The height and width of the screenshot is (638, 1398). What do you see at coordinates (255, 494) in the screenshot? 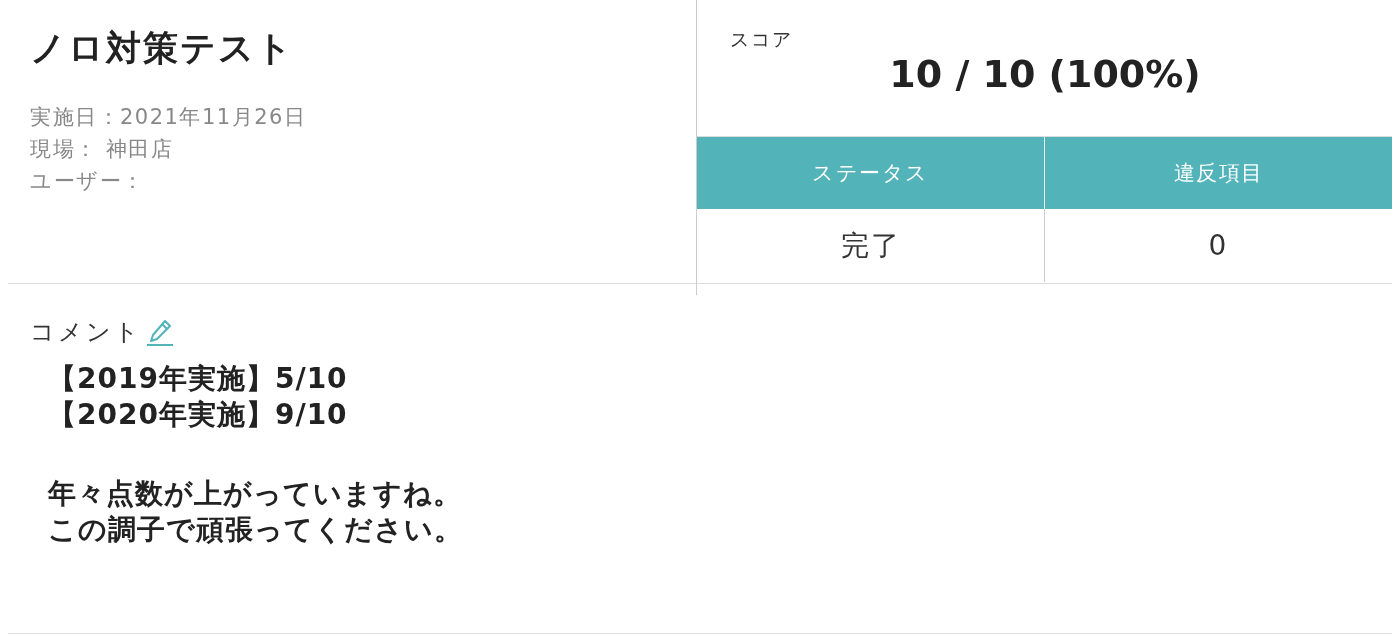
I see `comment-line: 年々点数が上がっていますね。` at bounding box center [255, 494].